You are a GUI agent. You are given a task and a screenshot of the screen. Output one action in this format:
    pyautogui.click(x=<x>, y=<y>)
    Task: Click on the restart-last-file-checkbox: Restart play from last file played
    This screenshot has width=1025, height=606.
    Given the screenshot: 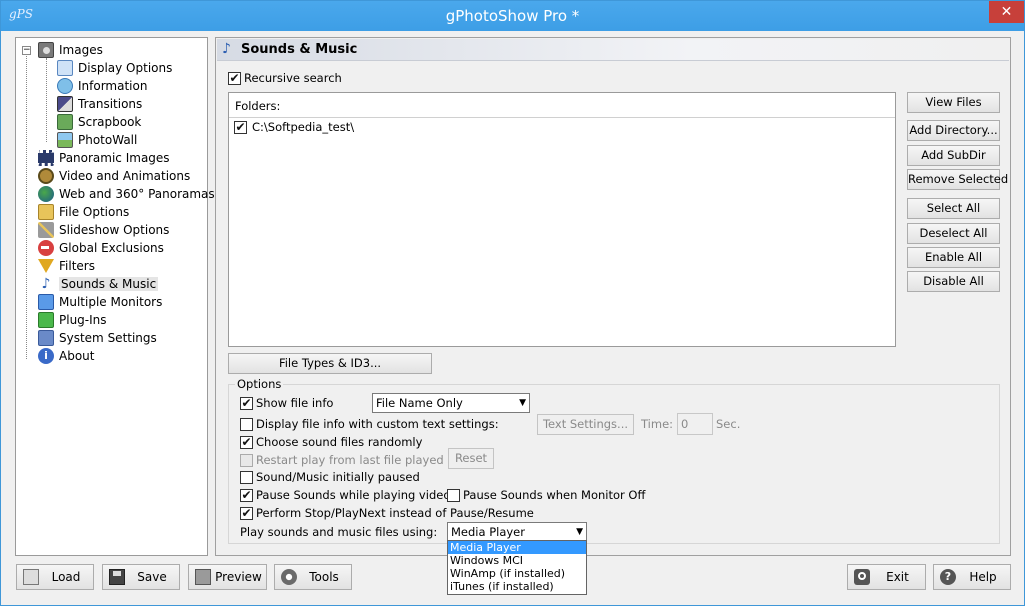 What is the action you would take?
    pyautogui.click(x=342, y=460)
    